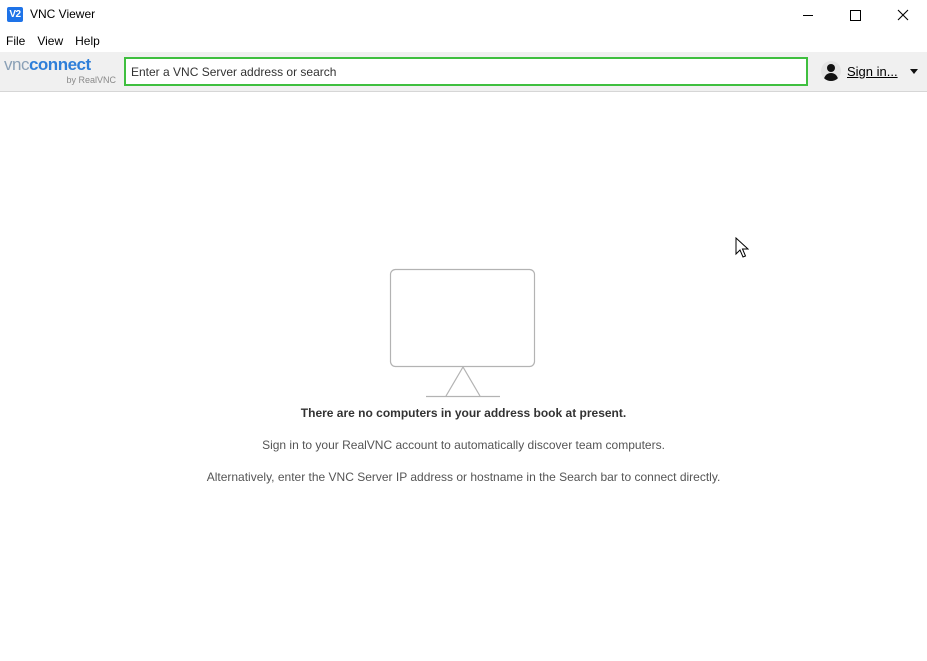  I want to click on chevron-down-icon, so click(913, 71).